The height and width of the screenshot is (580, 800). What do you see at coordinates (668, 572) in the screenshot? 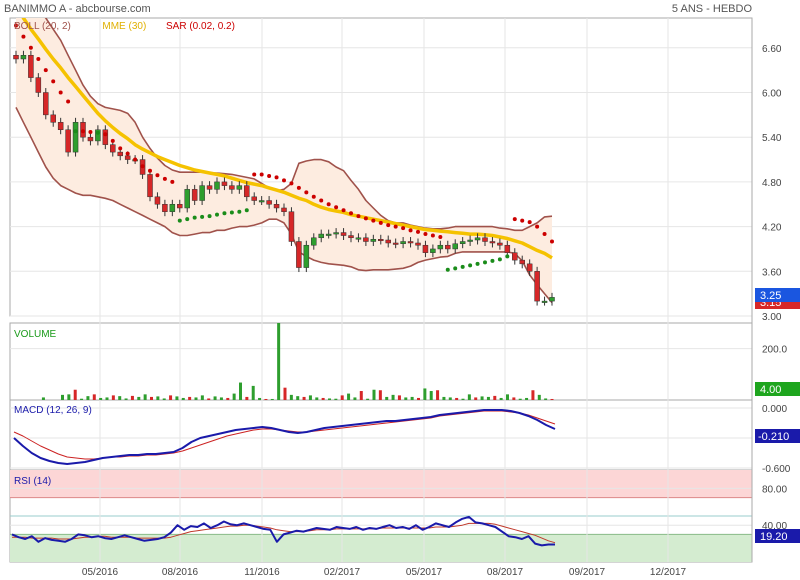
I see `x-tick-label: 12/2017` at bounding box center [668, 572].